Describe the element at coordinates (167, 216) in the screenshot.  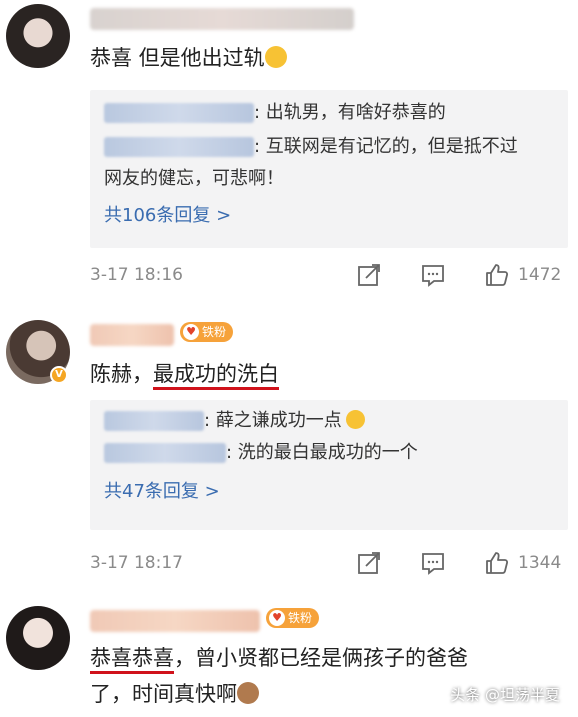
I see `more-replies-link: 共106条回复 >` at that location.